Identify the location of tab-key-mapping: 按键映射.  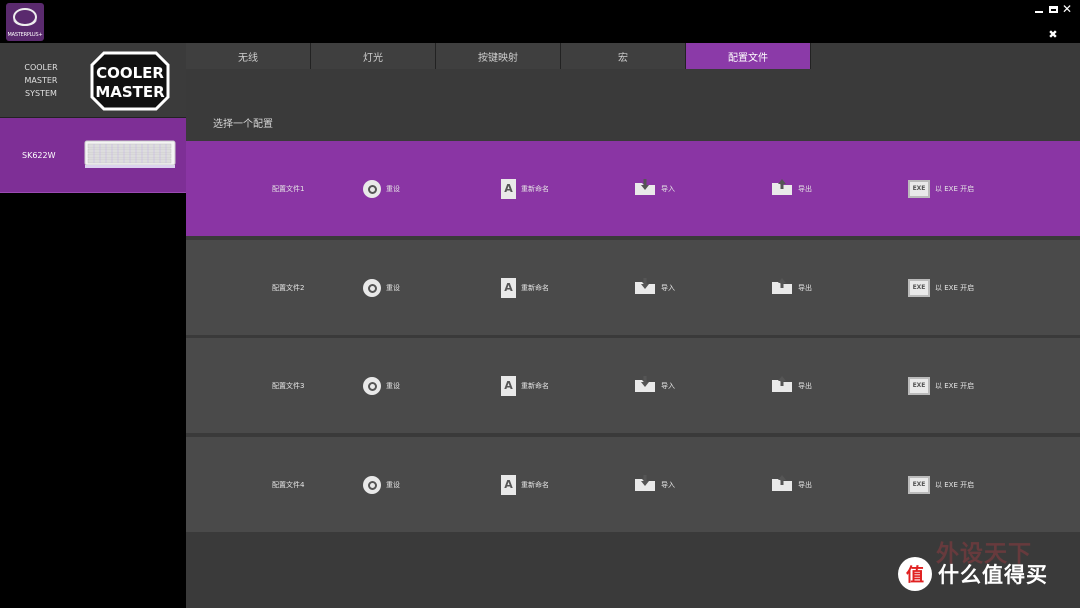
(498, 56).